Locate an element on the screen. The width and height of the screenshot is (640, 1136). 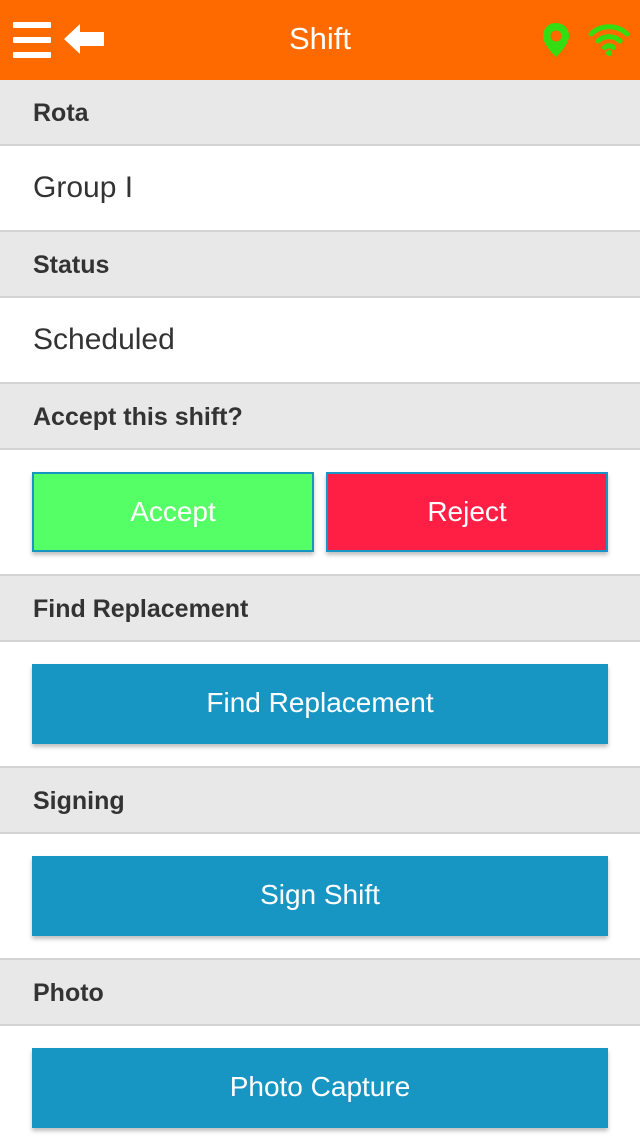
rota-label: Rota is located at coordinates (61, 113).